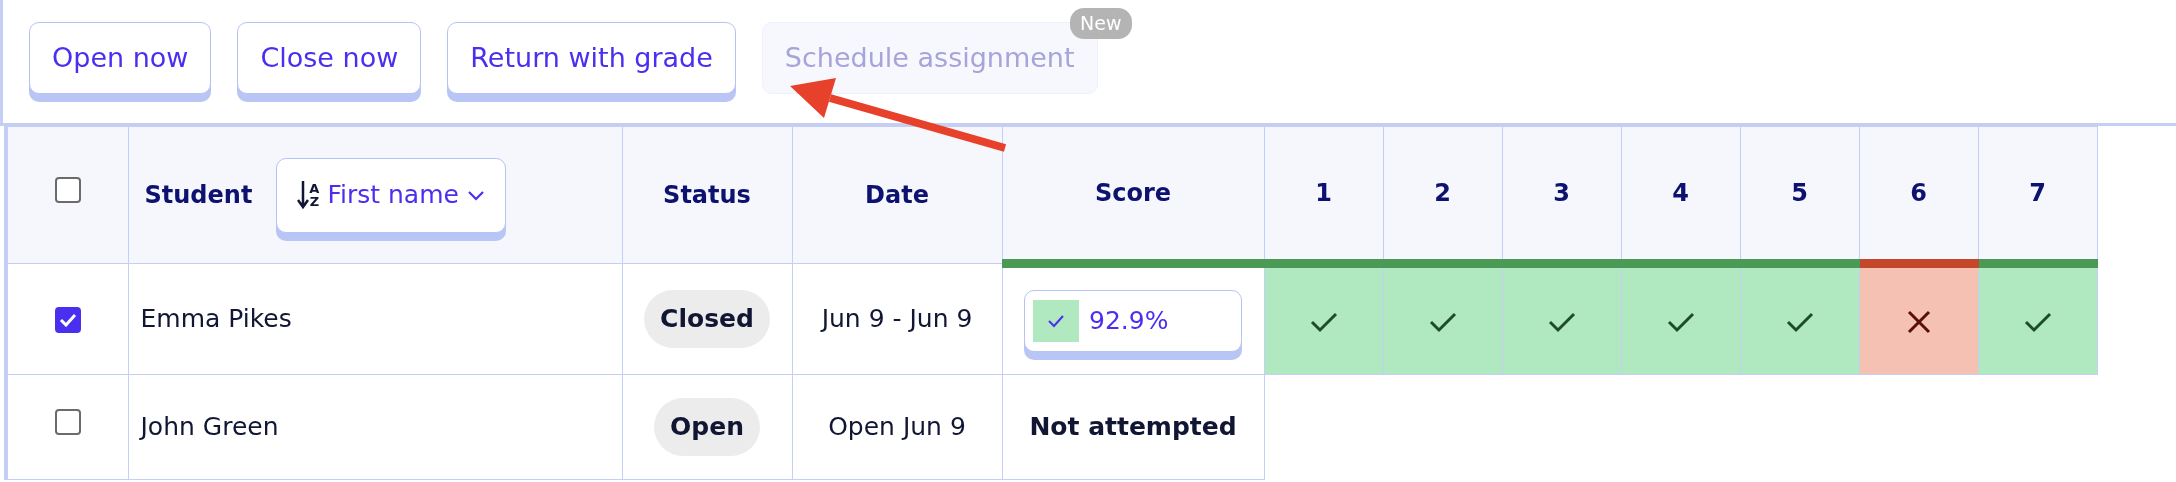 This screenshot has height=482, width=2176. Describe the element at coordinates (1561, 193) in the screenshot. I see `column-header: 3` at that location.